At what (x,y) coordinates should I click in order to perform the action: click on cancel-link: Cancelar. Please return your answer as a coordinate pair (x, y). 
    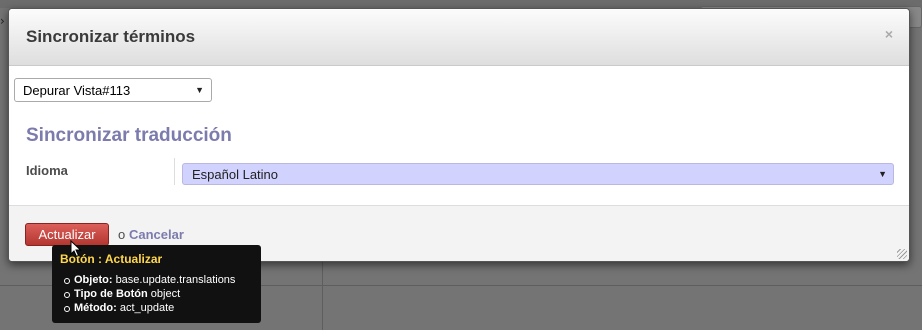
    Looking at the image, I should click on (156, 234).